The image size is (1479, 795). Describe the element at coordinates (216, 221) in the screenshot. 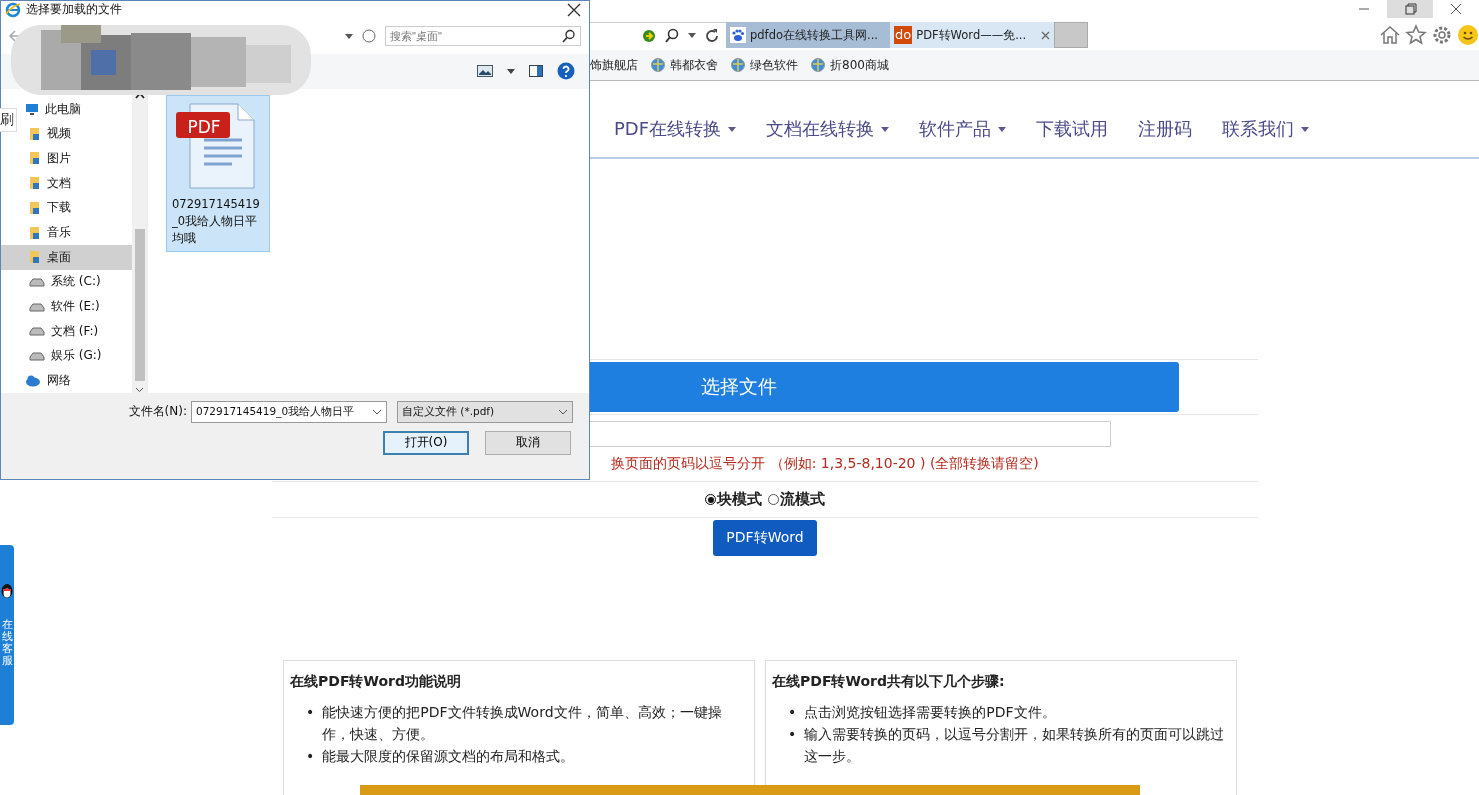

I see `file-name: 072917145419_0我给人物日平均哦` at that location.